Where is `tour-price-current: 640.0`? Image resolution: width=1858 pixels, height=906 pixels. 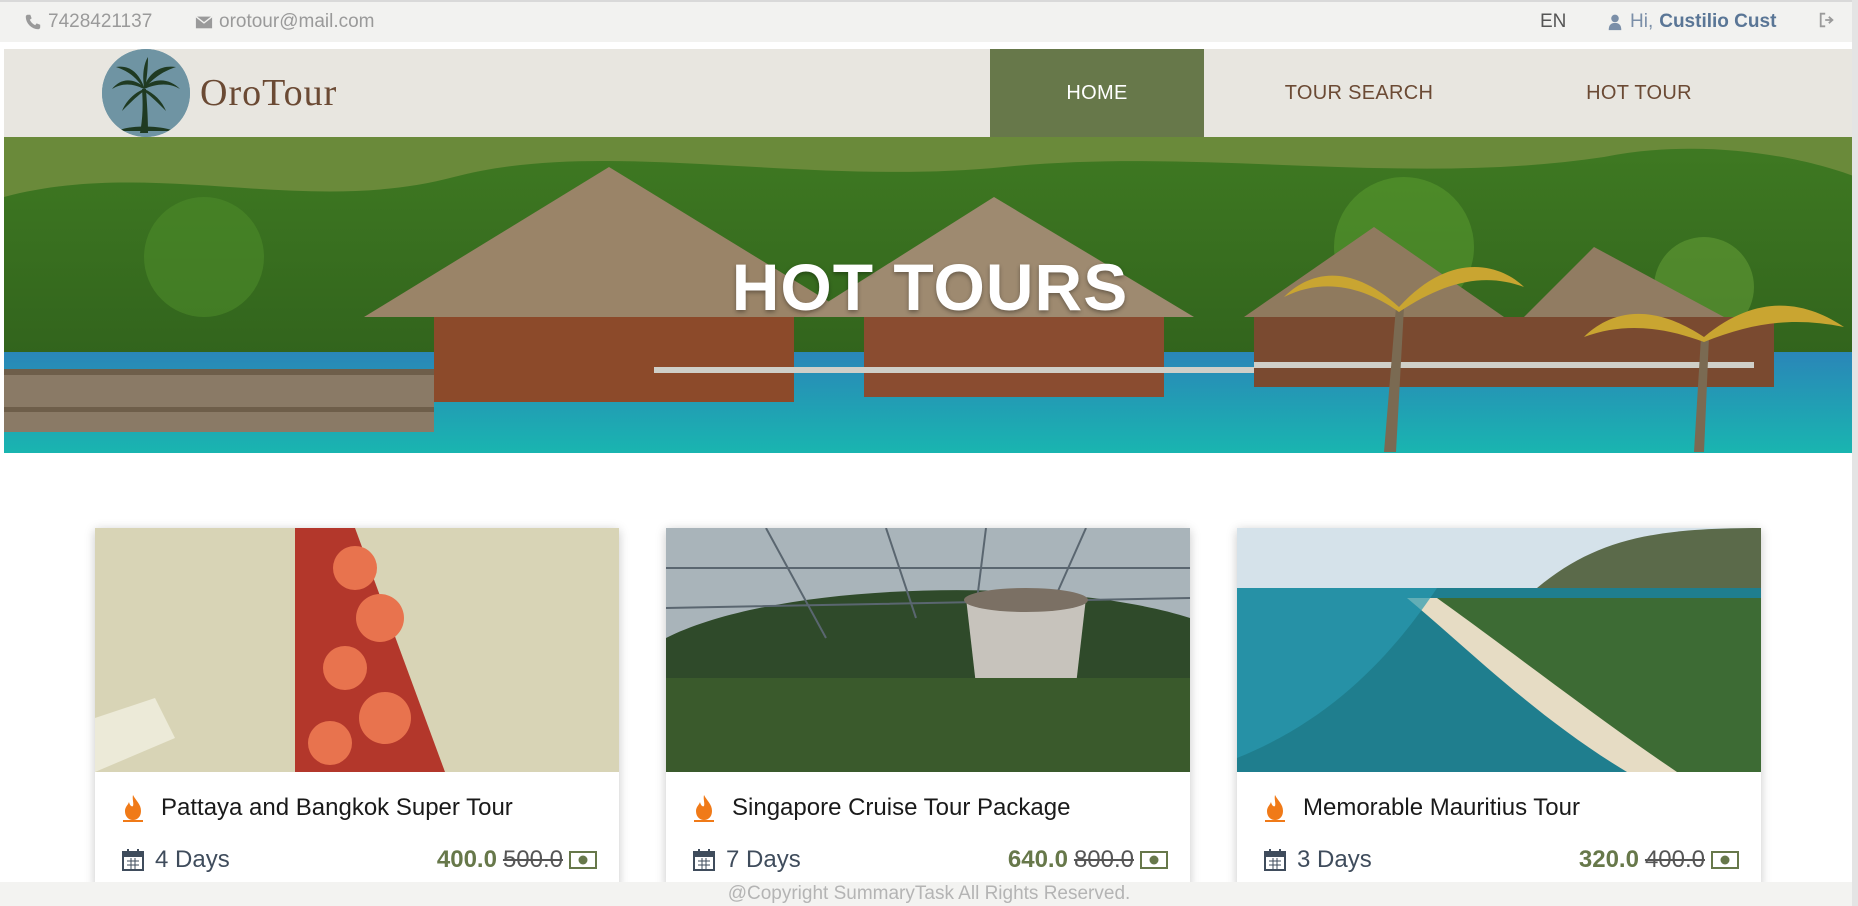
tour-price-current: 640.0 is located at coordinates (1037, 859).